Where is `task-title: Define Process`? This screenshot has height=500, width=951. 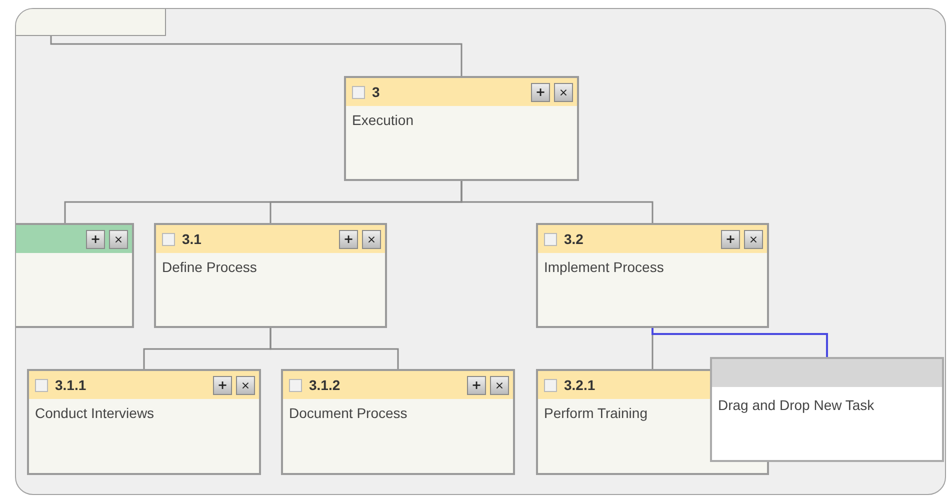 task-title: Define Process is located at coordinates (209, 267).